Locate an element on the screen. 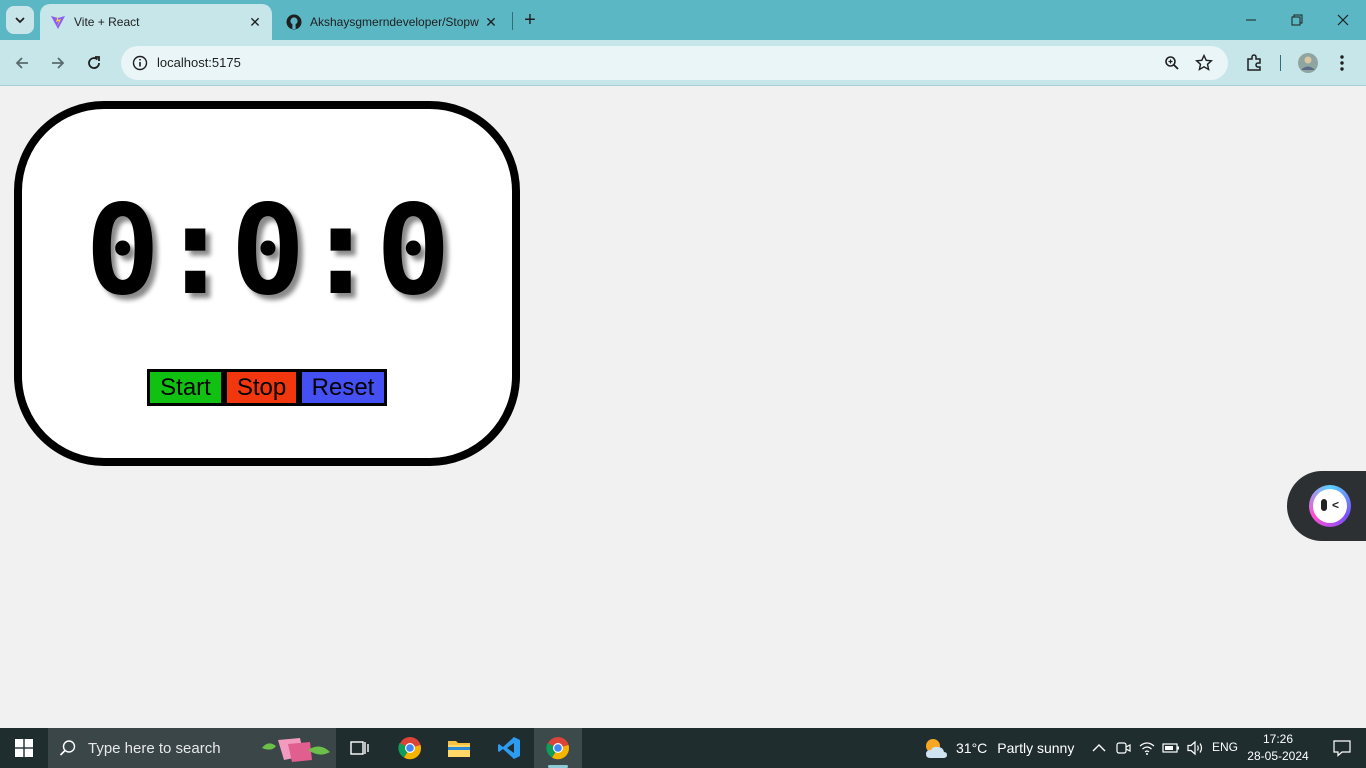  avatar is located at coordinates (1308, 63).